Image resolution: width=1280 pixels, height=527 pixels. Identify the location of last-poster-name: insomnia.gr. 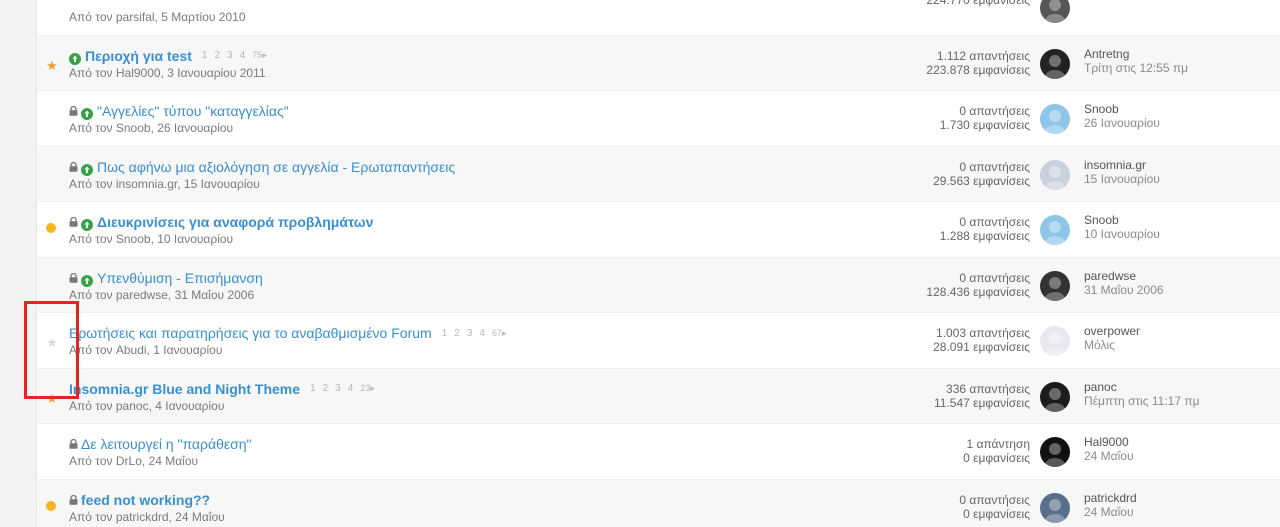
(1122, 165).